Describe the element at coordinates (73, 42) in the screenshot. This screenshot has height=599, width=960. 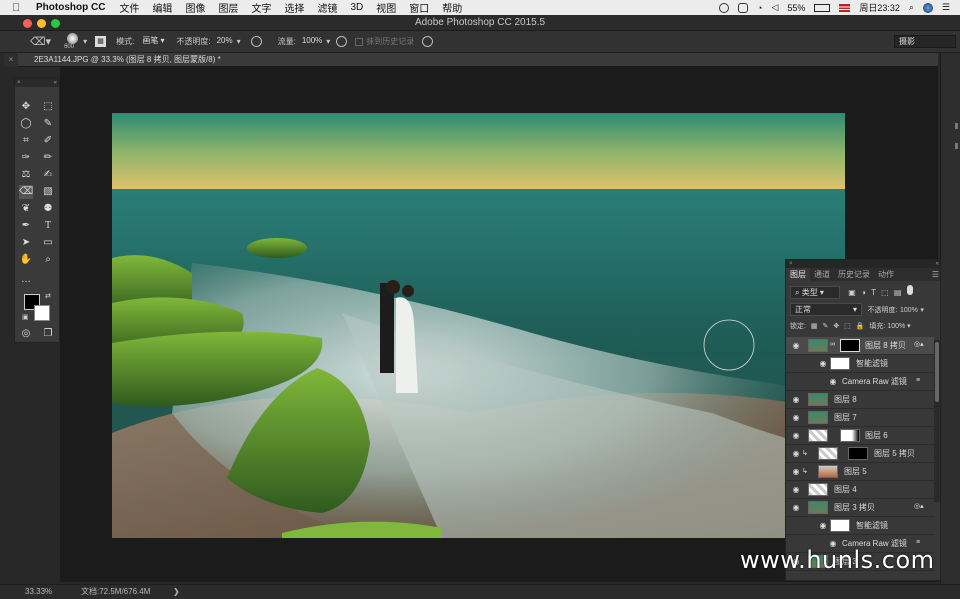
I see `brush-preview: 600` at that location.